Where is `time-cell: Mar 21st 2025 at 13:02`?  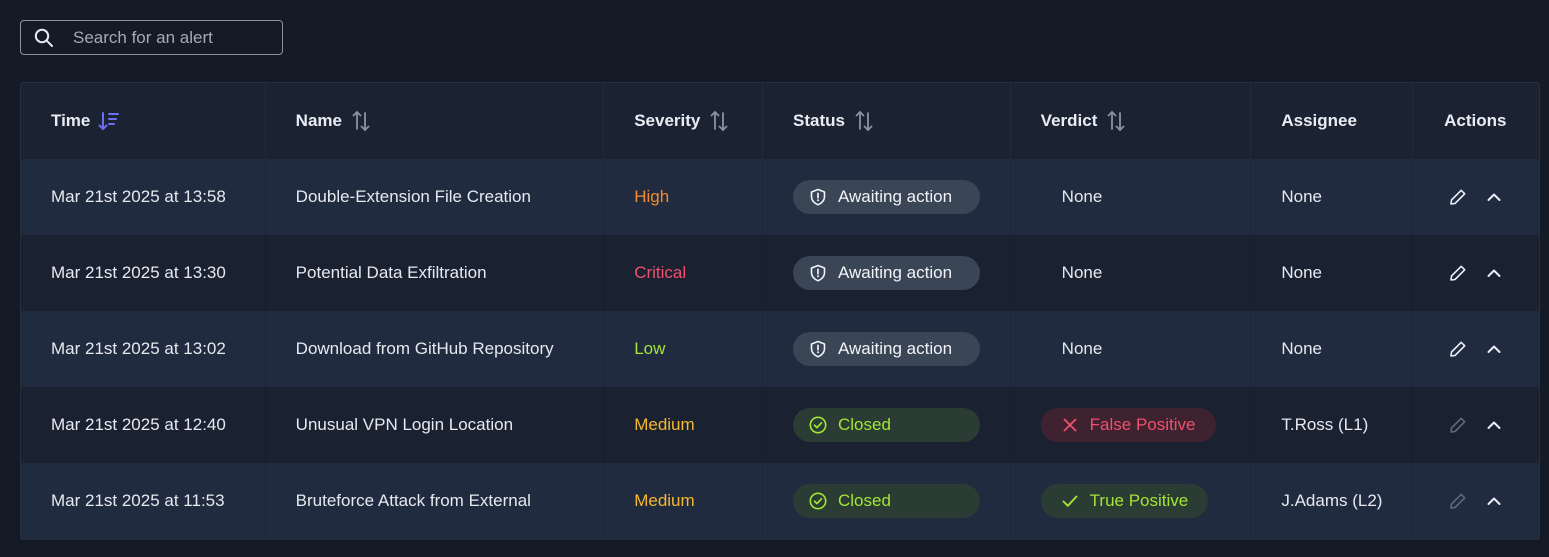 time-cell: Mar 21st 2025 at 13:02 is located at coordinates (143, 349).